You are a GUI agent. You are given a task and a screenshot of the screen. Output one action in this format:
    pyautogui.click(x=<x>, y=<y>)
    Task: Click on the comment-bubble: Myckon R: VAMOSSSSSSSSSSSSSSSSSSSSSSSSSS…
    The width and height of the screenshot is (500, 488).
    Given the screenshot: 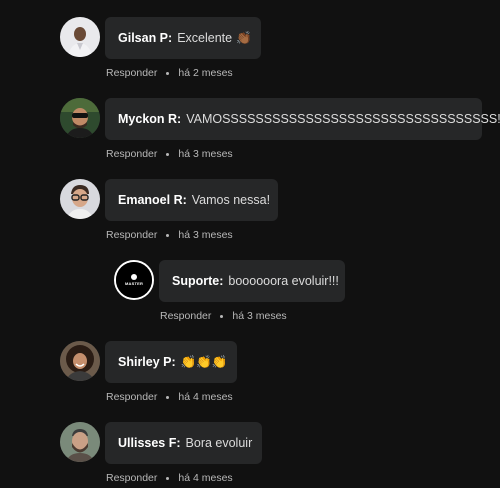 What is the action you would take?
    pyautogui.click(x=302, y=119)
    